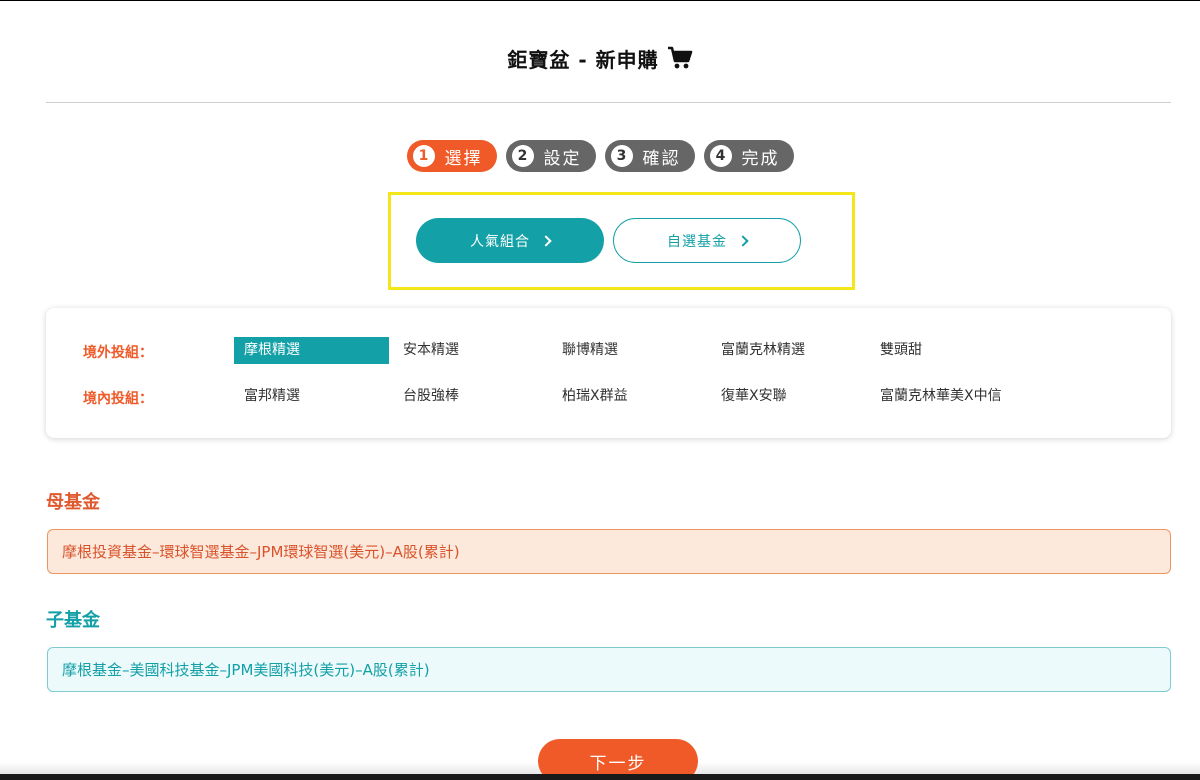 This screenshot has height=780, width=1200. I want to click on step-complete: 4 完成, so click(748, 156).